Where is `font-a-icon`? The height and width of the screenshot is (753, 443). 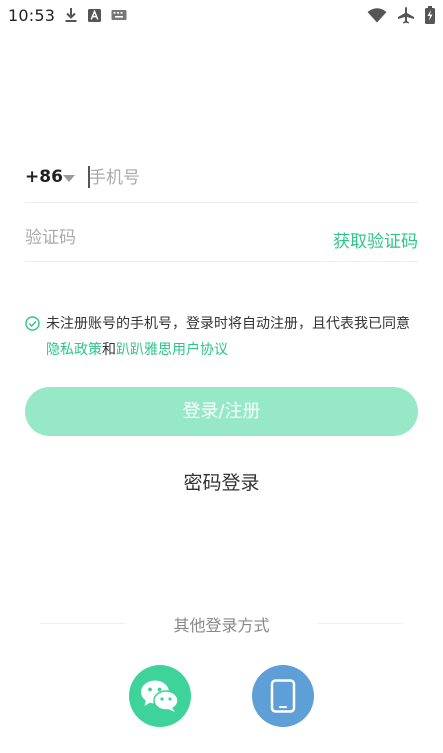
font-a-icon is located at coordinates (94, 15).